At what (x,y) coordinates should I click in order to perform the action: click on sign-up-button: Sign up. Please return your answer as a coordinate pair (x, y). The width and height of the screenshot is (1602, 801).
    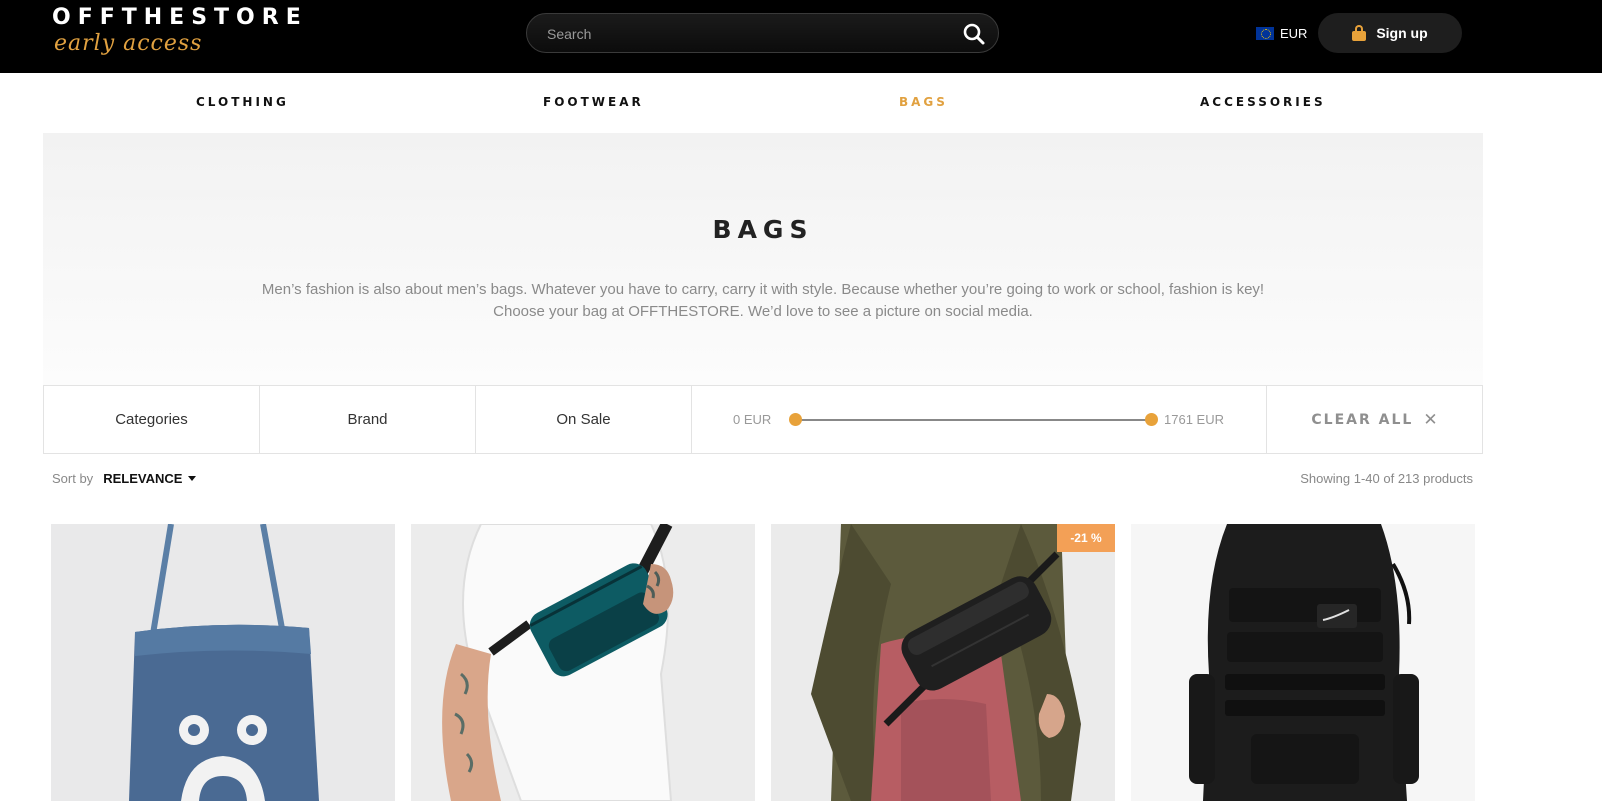
    Looking at the image, I should click on (1390, 33).